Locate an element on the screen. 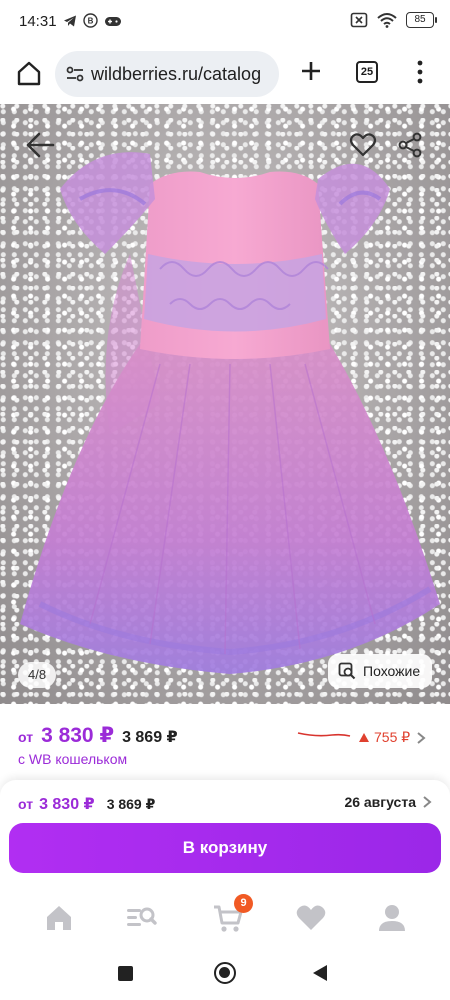 The height and width of the screenshot is (1000, 450). price-row: от 3 830 ₽ 3 869 ₽ is located at coordinates (98, 735).